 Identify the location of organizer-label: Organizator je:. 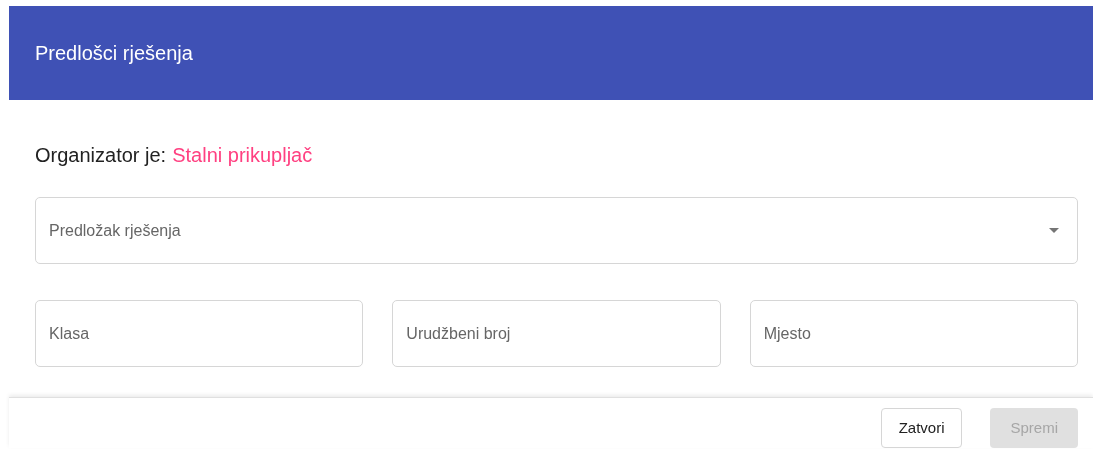
(101, 155).